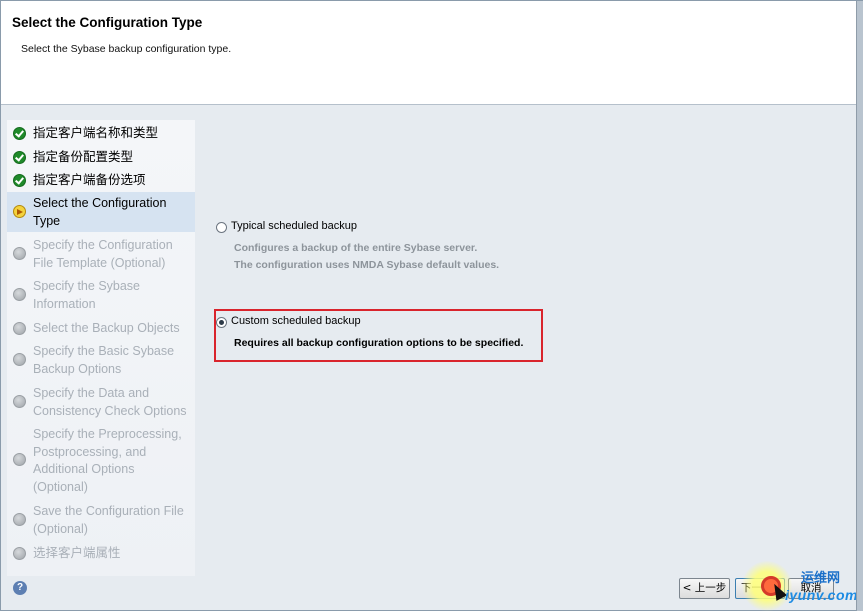 This screenshot has width=863, height=611. I want to click on page-title: Select the Configuration Type, so click(107, 22).